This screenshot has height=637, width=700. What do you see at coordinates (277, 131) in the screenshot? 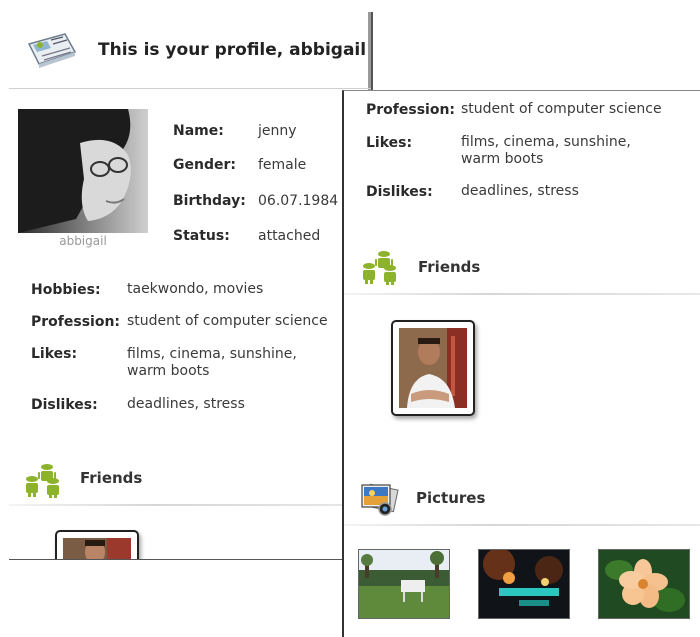
I see `name-value: jenny` at bounding box center [277, 131].